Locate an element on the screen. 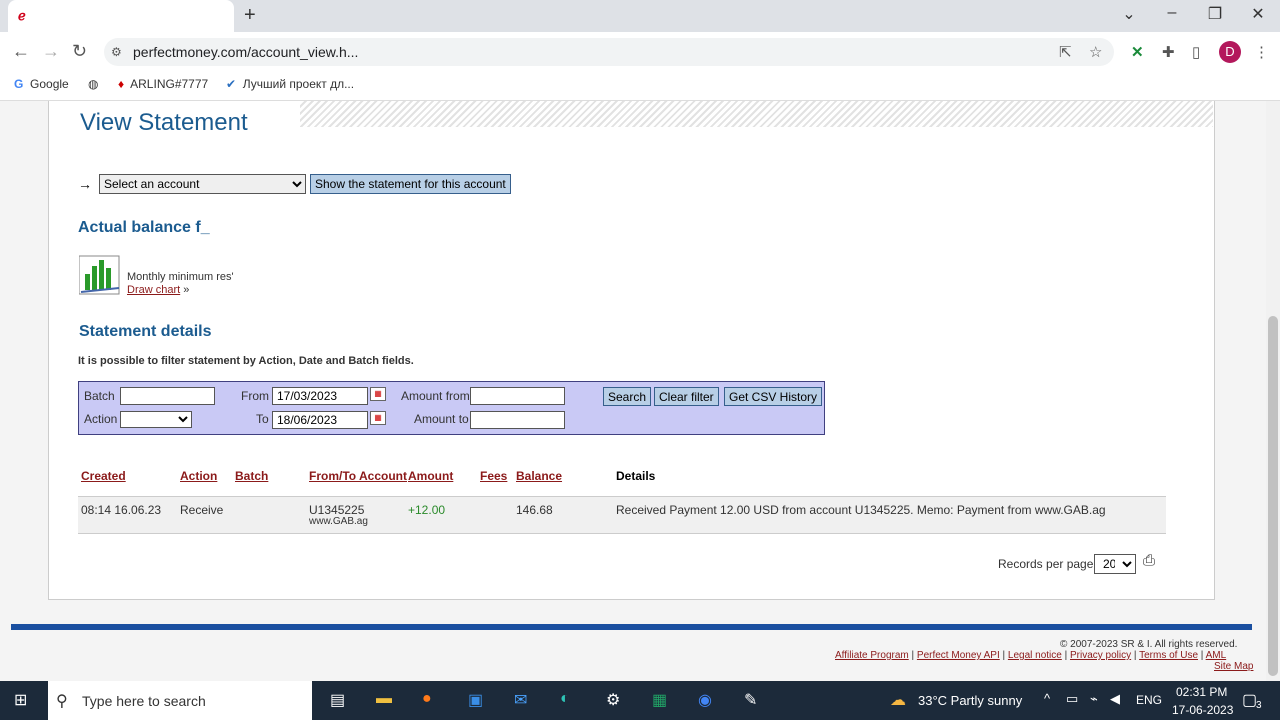 This screenshot has height=720, width=1280. legal-link: Legal notice is located at coordinates (1035, 655).